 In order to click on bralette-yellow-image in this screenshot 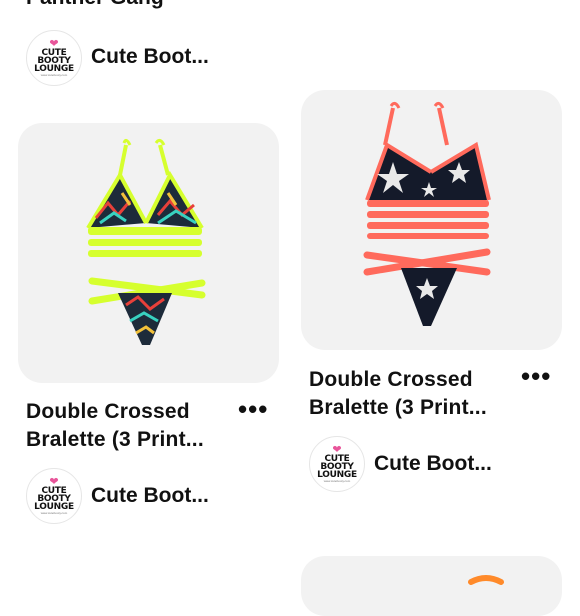, I will do `click(146, 241)`.